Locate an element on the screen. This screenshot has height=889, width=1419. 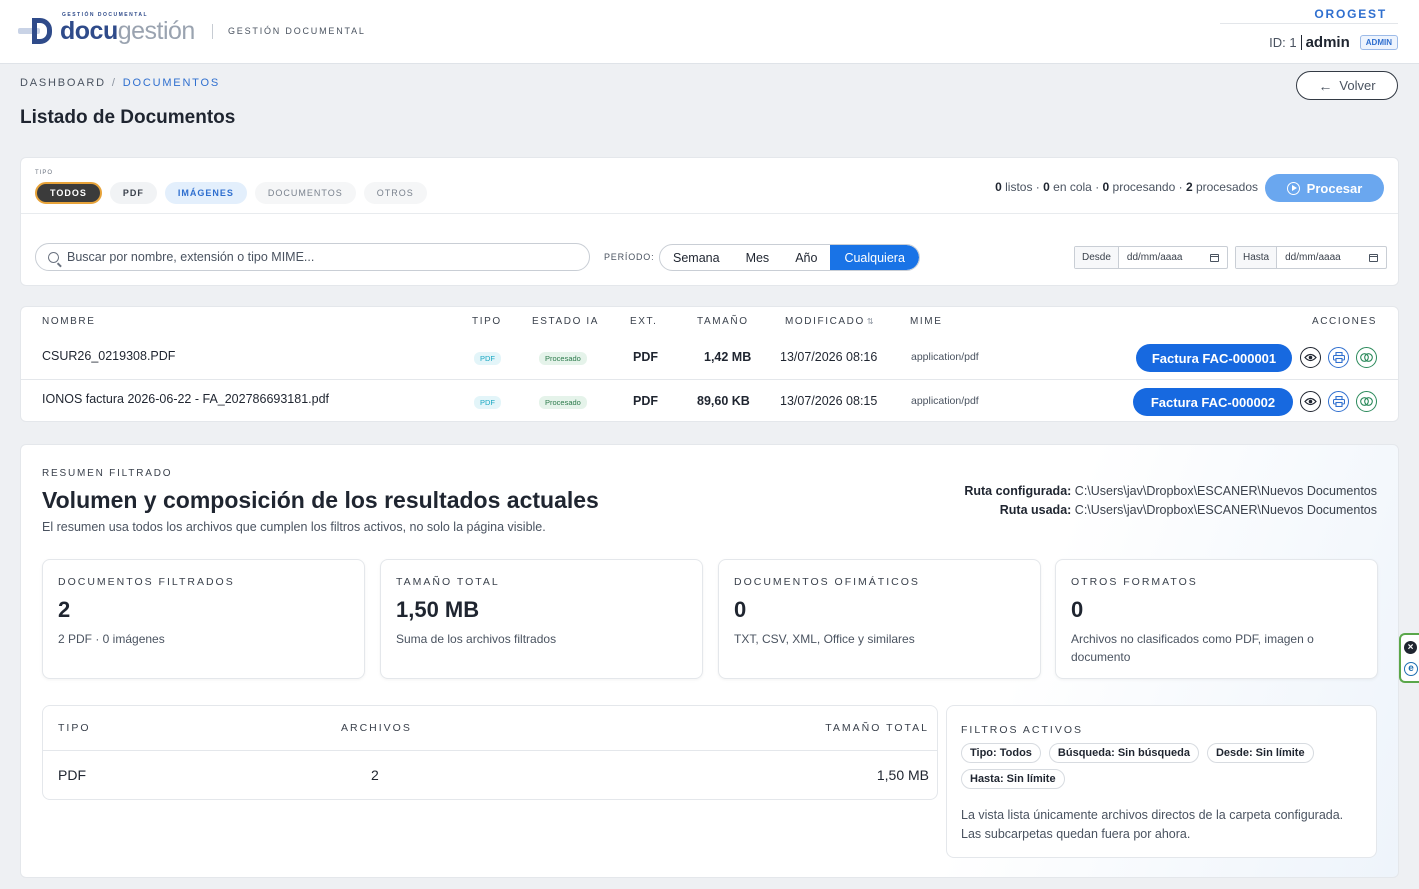
chip-pdf: PDF is located at coordinates (133, 193).